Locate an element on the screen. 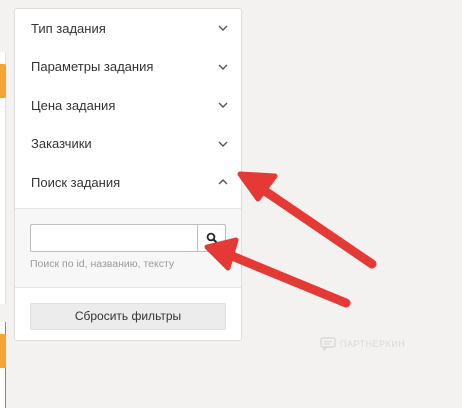 This screenshot has width=462, height=408. accordion-label: Заказчики is located at coordinates (61, 144).